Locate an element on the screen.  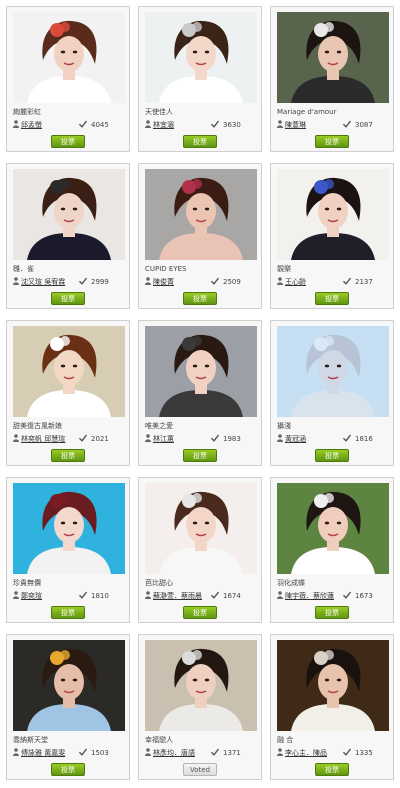
author-link: 黃冠涵 is located at coordinates (295, 439).